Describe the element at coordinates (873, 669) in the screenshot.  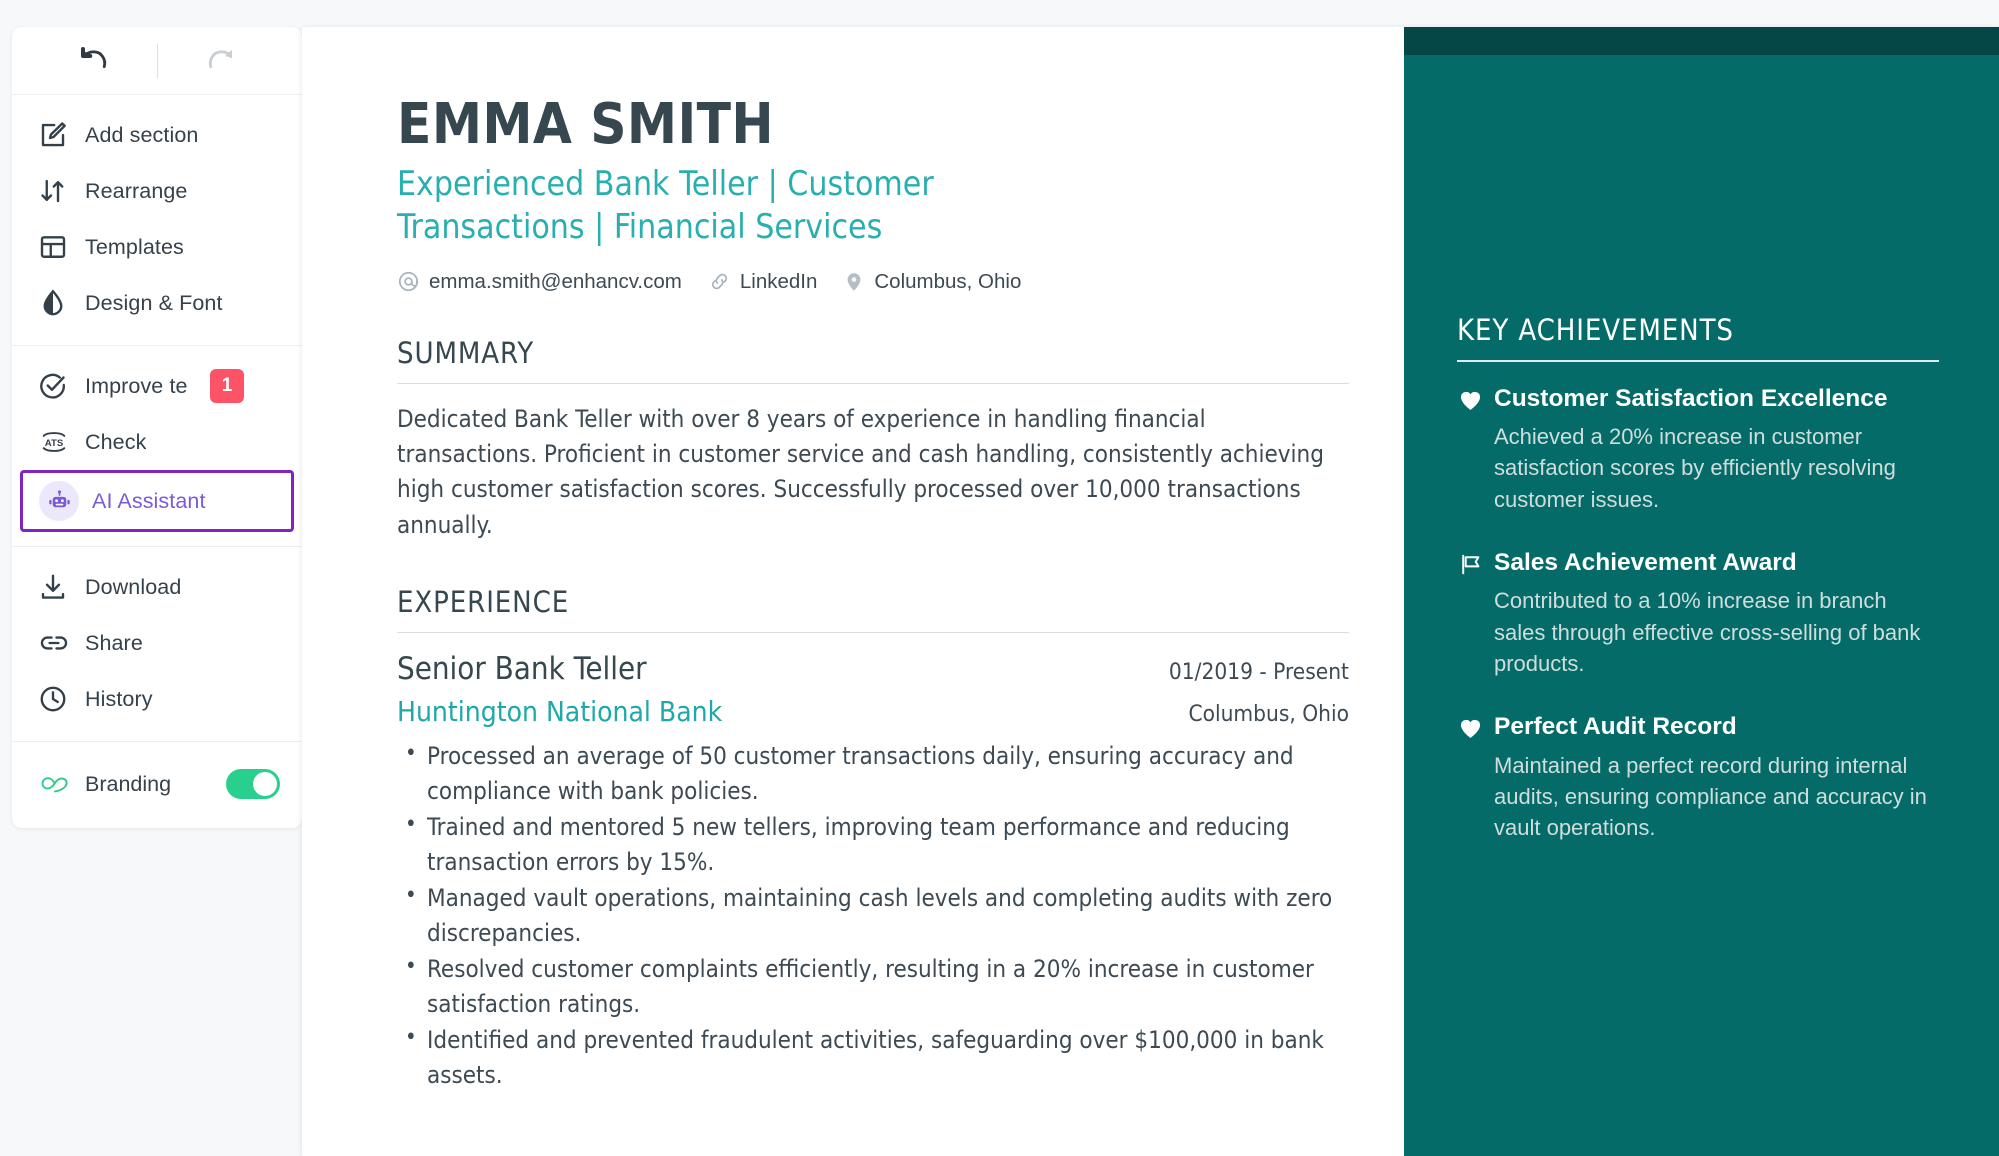
I see `job-header: Senior Bank Teller 01/2019 - Present` at that location.